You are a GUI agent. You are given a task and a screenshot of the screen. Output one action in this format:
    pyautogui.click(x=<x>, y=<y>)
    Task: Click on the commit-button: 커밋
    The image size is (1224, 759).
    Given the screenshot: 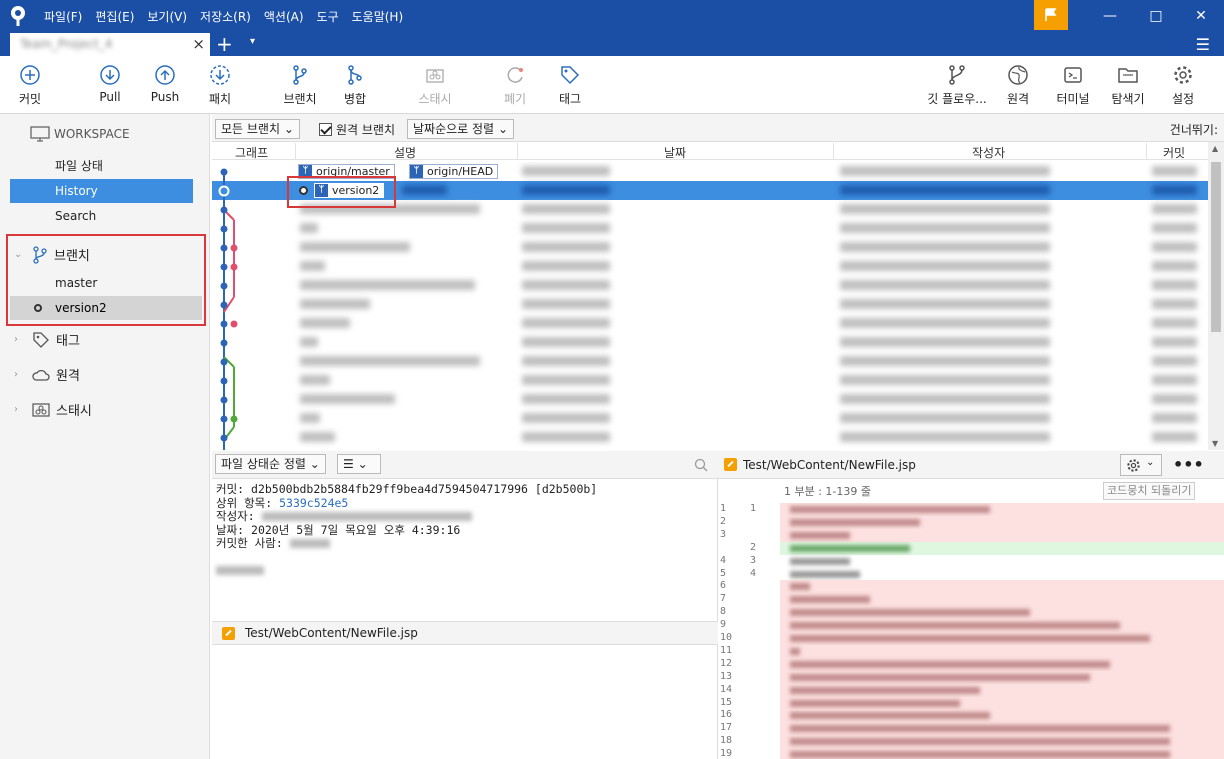 What is the action you would take?
    pyautogui.click(x=30, y=85)
    